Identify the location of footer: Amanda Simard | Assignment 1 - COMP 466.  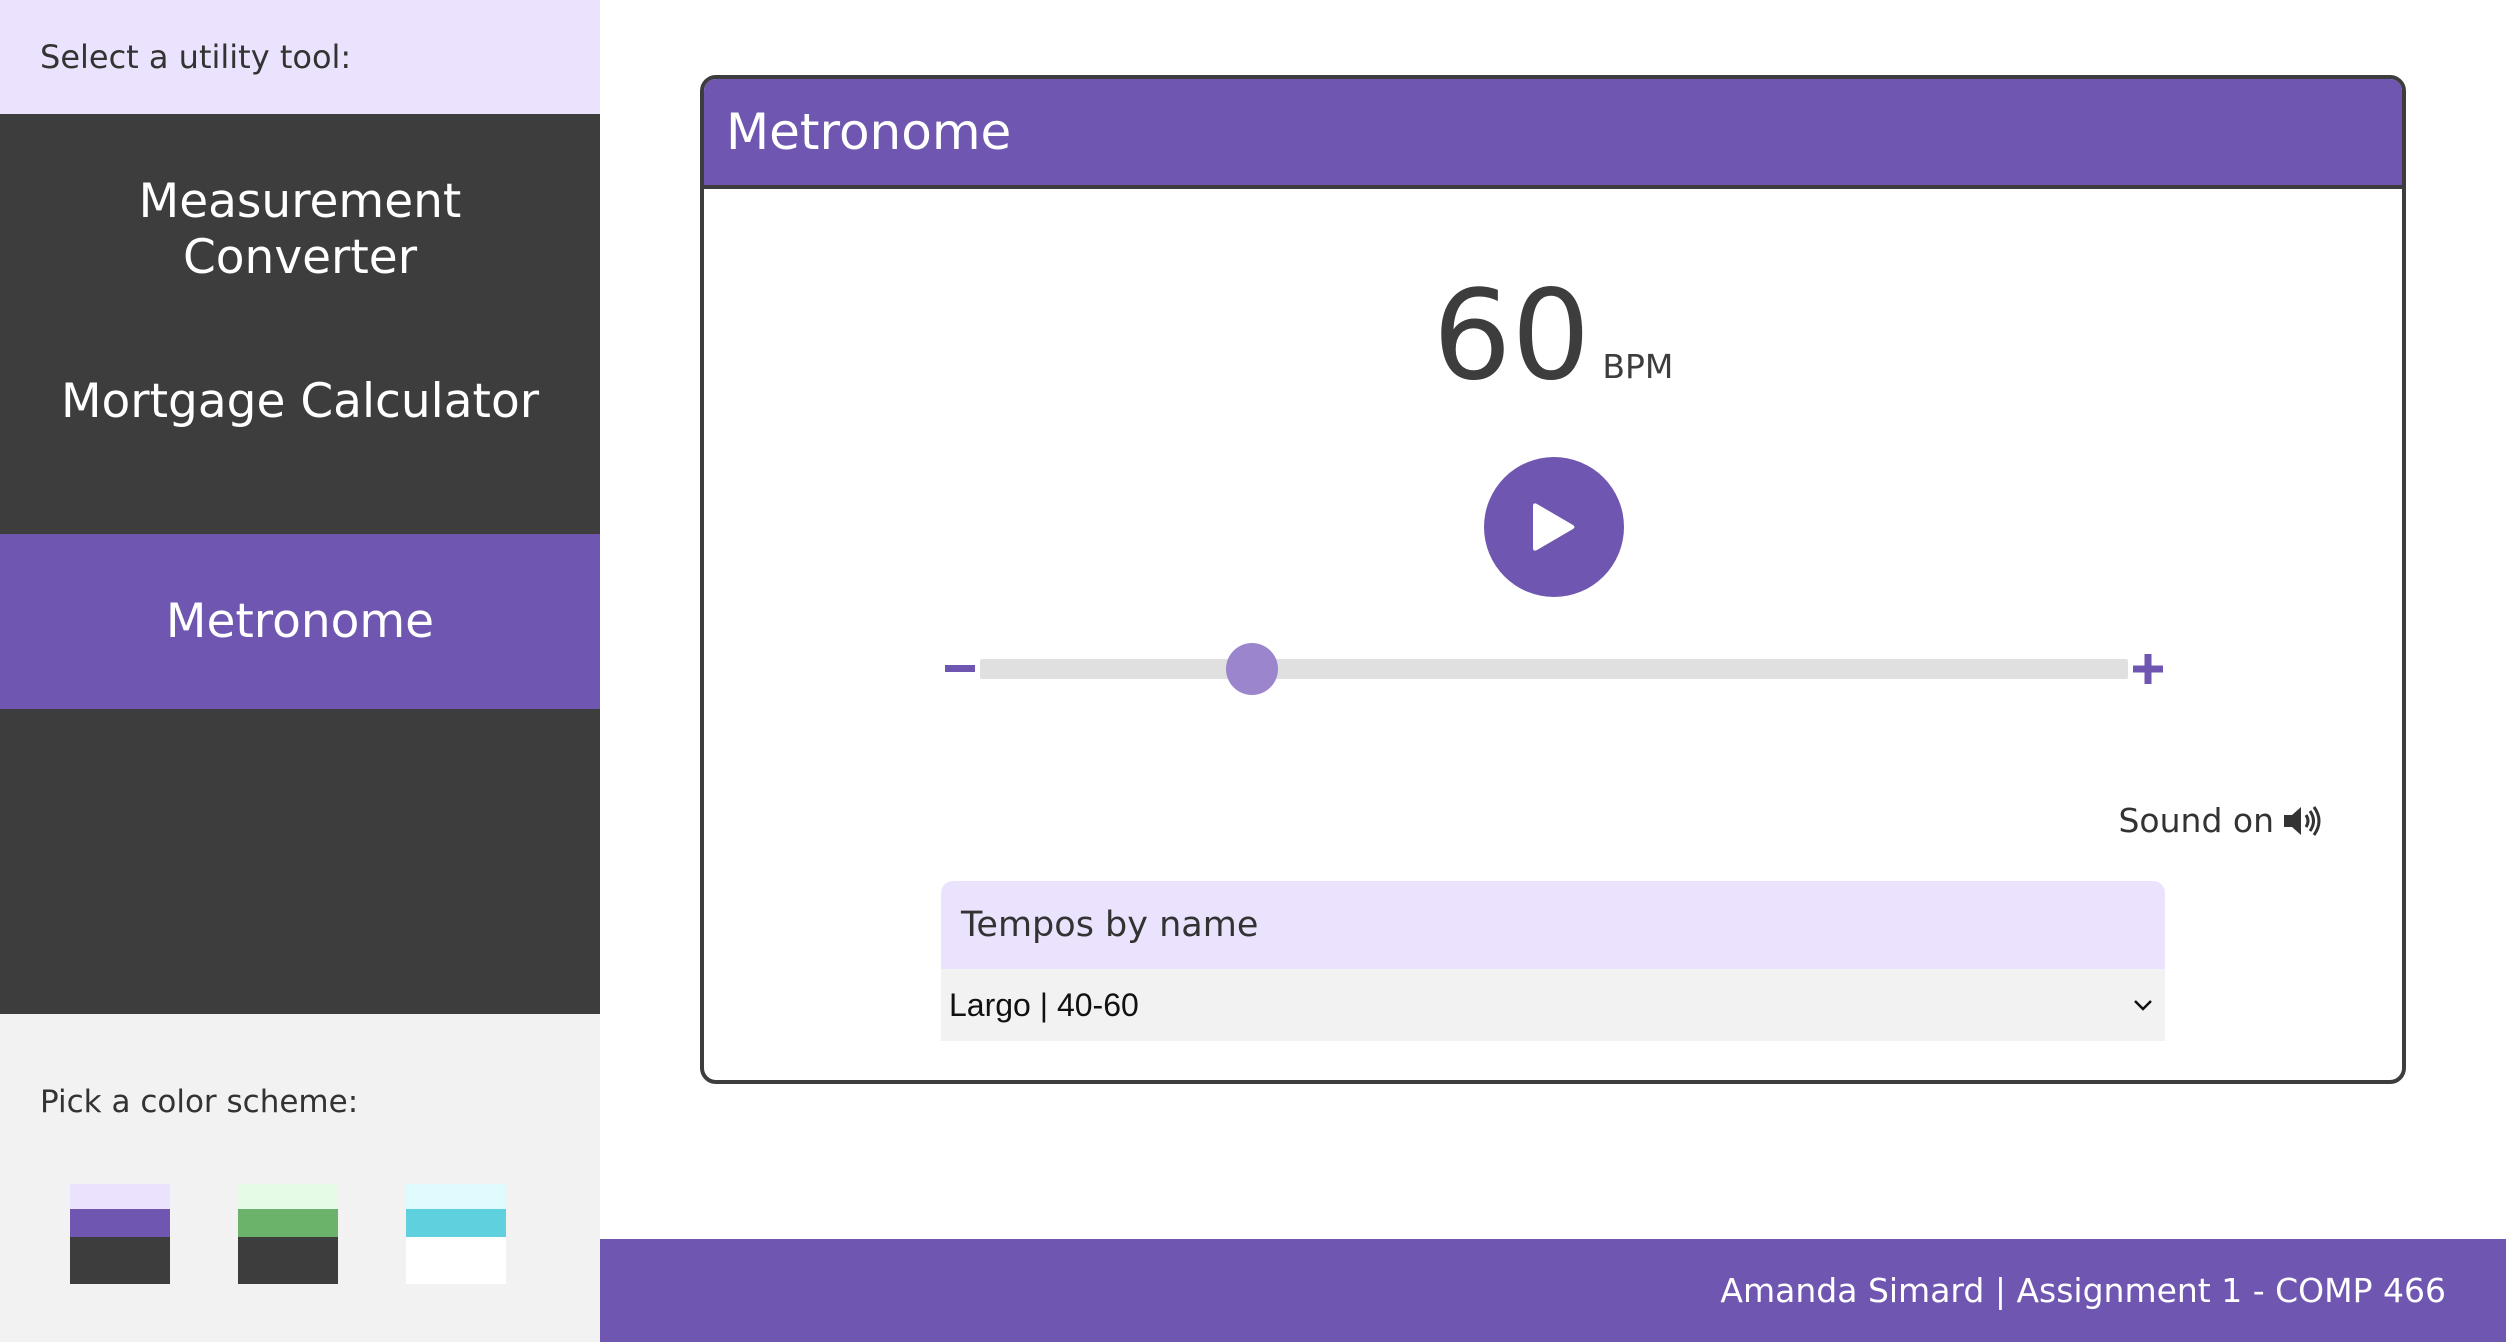
(1553, 1290).